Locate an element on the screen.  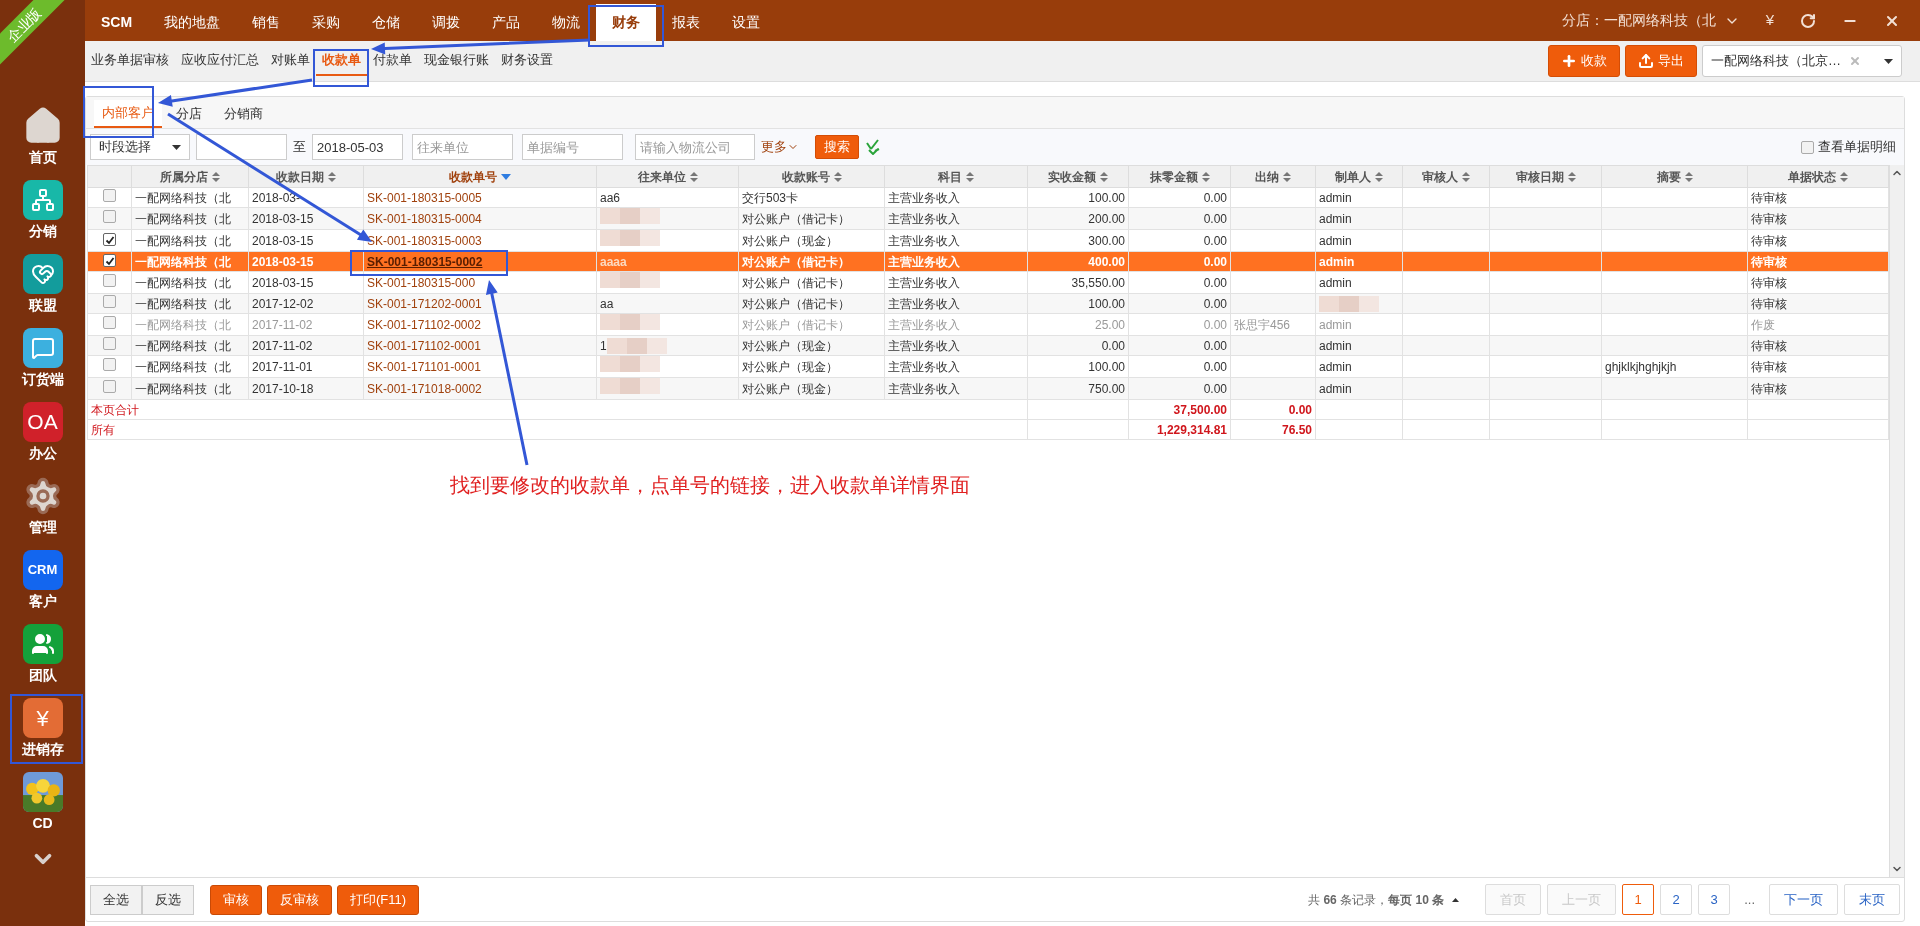
nav-tab: 仓储 is located at coordinates (386, 22).